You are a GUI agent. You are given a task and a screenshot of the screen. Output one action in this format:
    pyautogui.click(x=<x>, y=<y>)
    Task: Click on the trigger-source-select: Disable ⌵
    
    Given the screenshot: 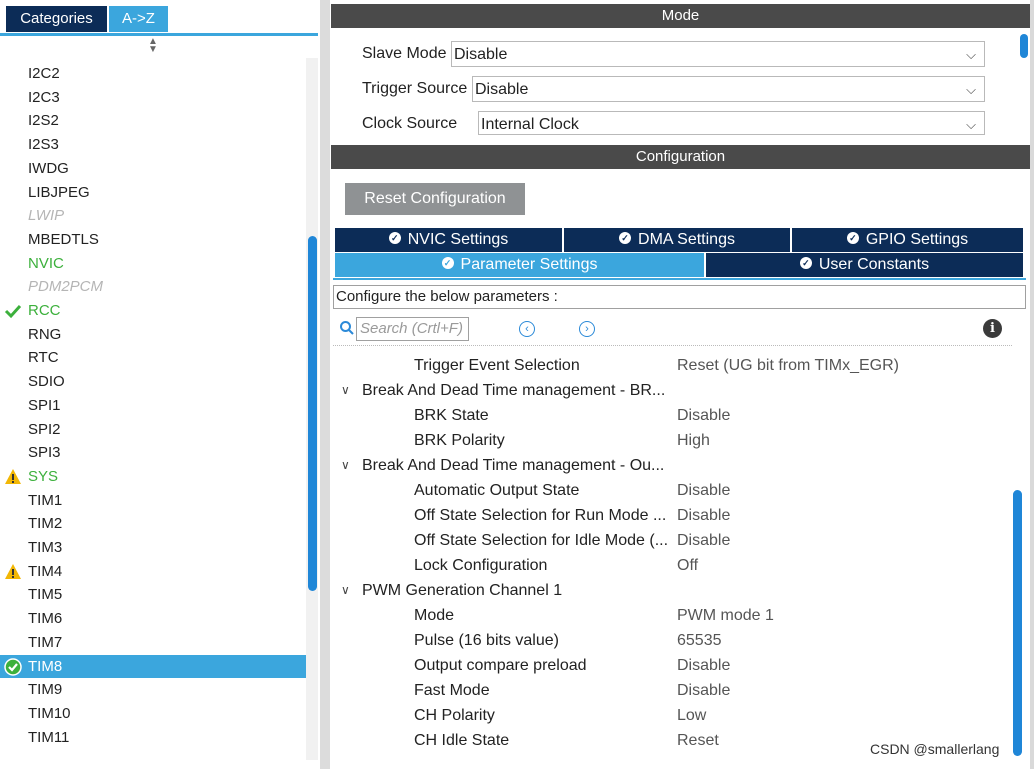 What is the action you would take?
    pyautogui.click(x=728, y=89)
    